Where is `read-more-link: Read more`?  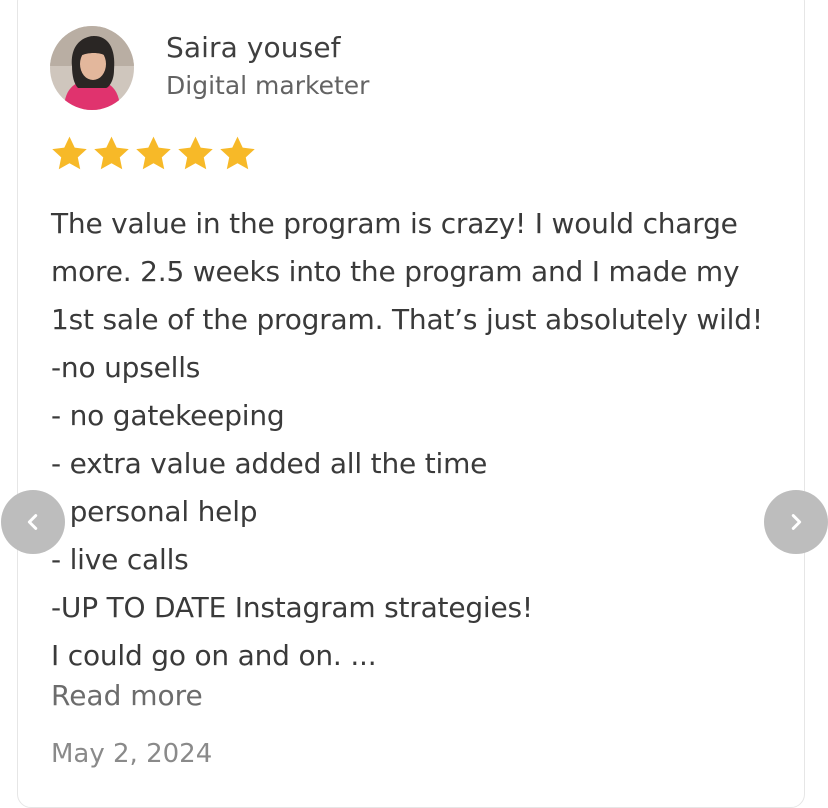
read-more-link: Read more is located at coordinates (127, 695).